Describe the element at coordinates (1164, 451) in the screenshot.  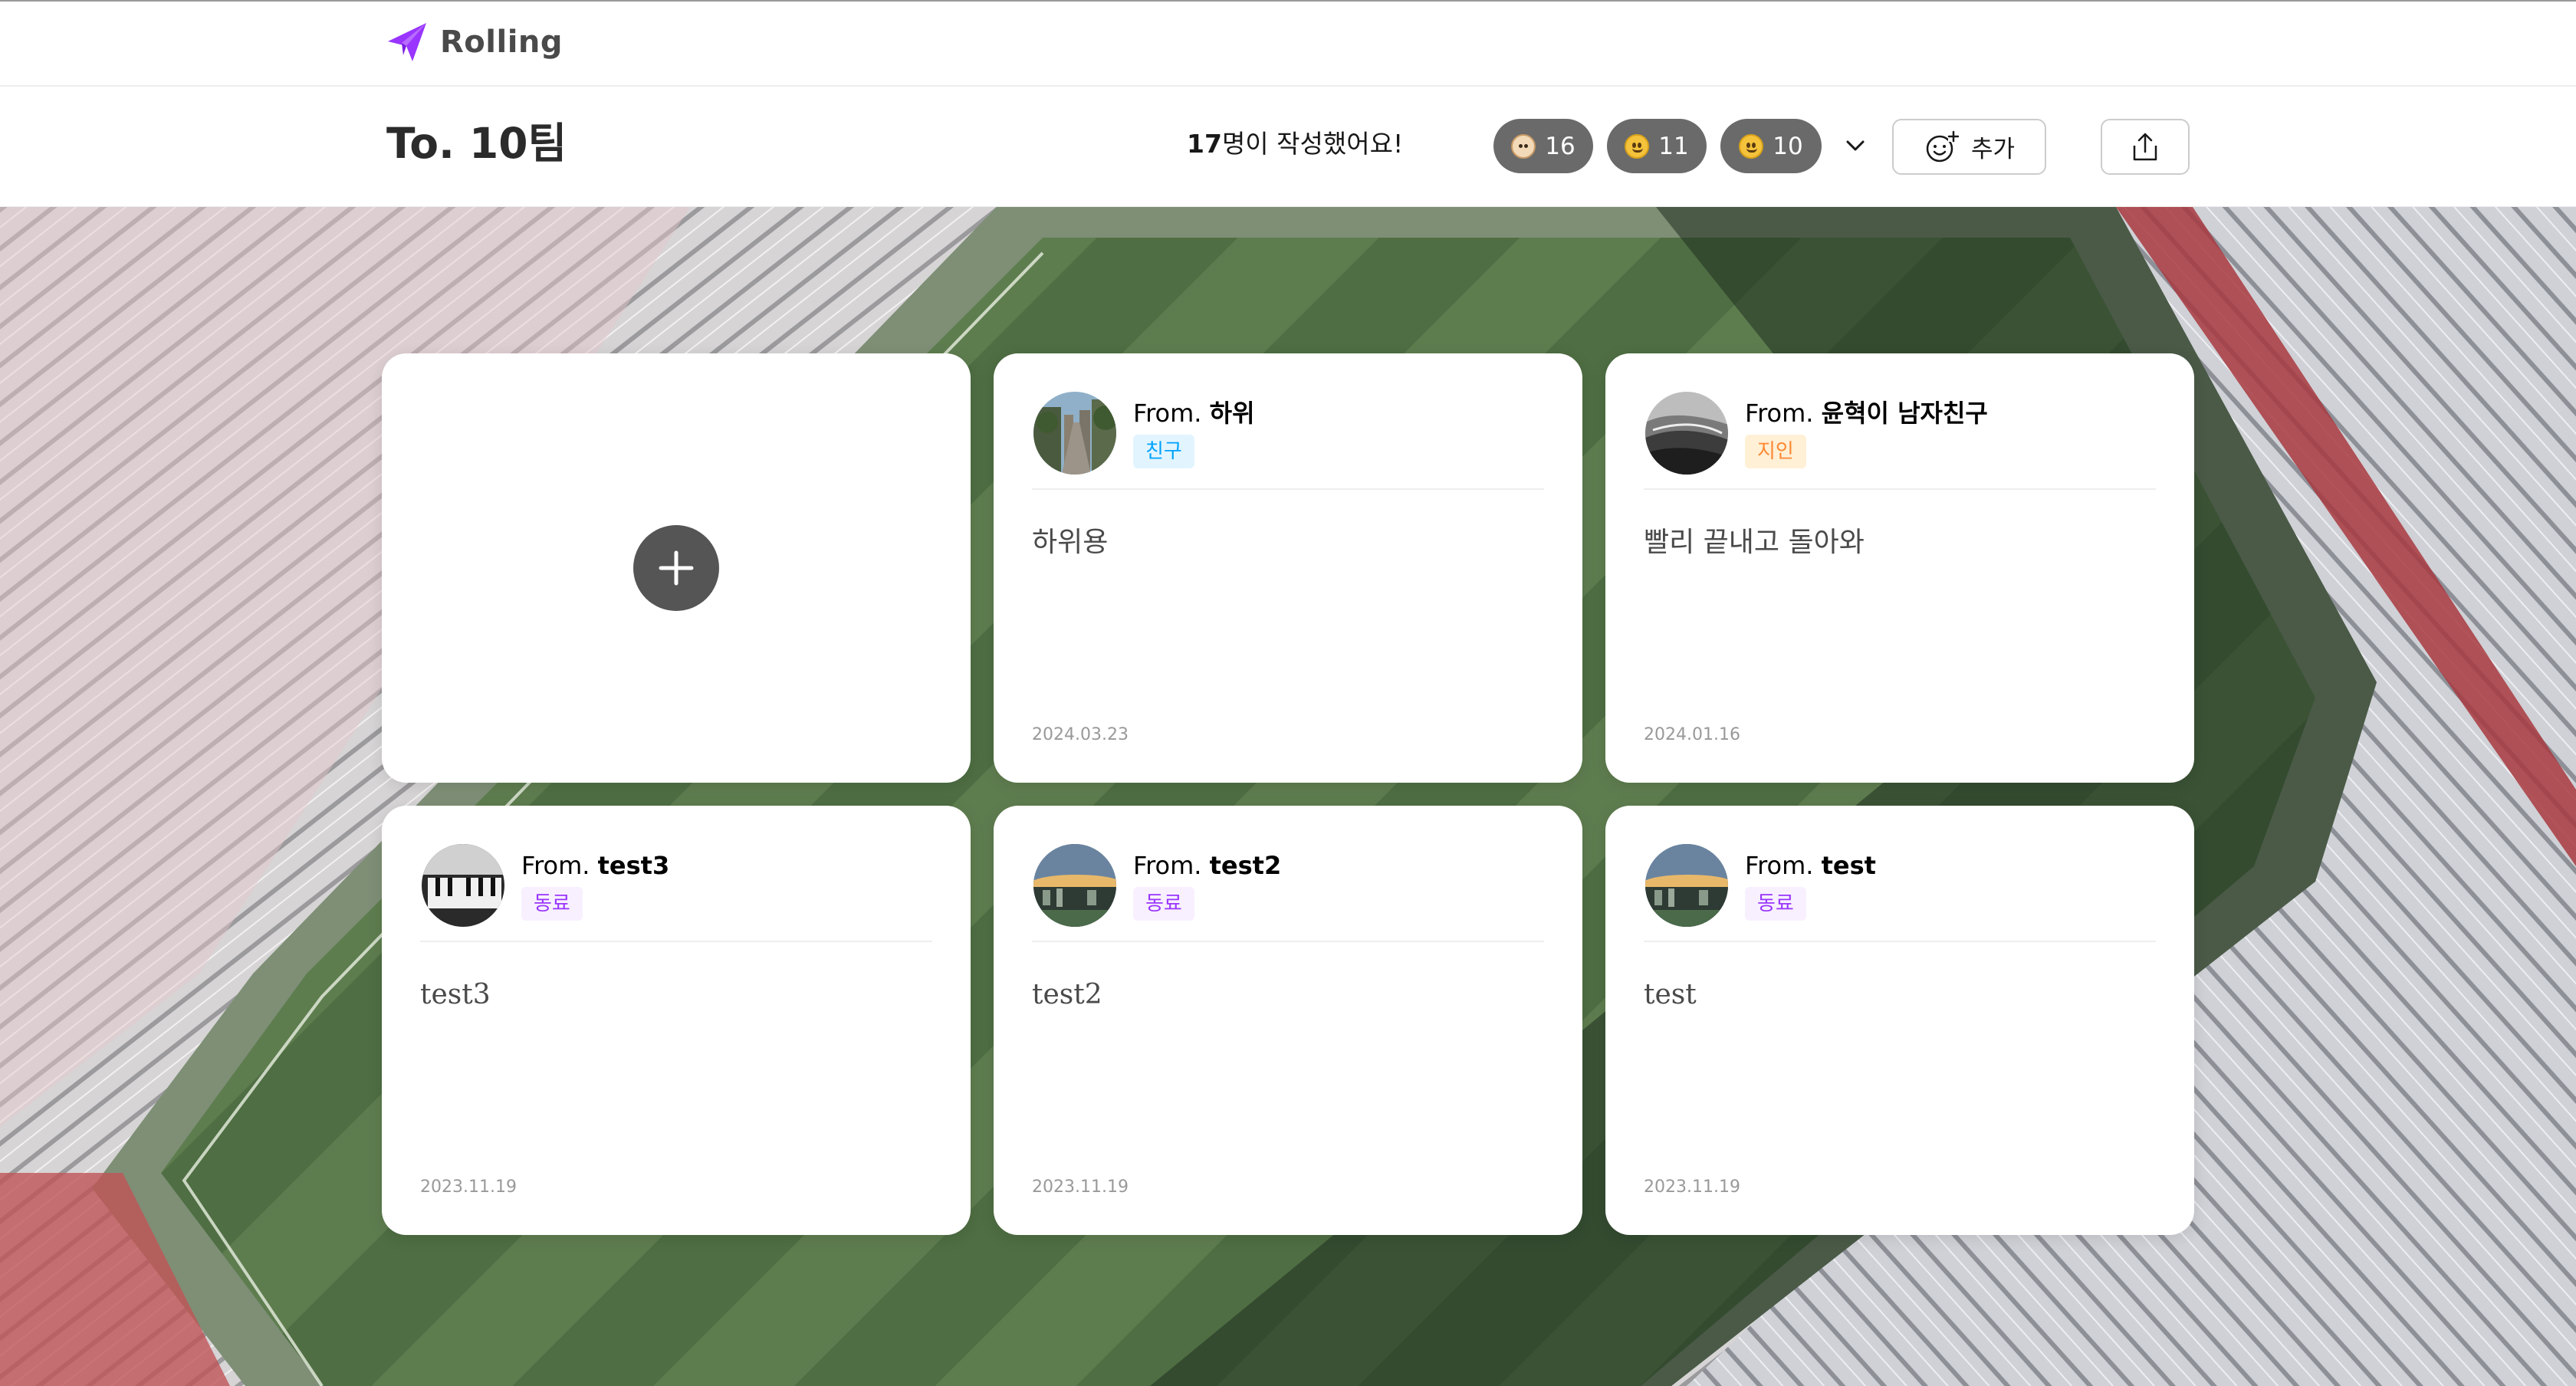
I see `relationship-badge: 친구` at that location.